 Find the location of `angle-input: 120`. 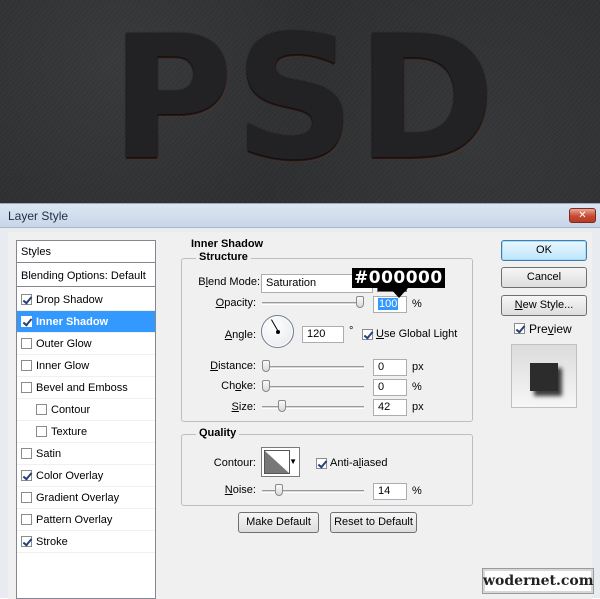

angle-input: 120 is located at coordinates (323, 334).